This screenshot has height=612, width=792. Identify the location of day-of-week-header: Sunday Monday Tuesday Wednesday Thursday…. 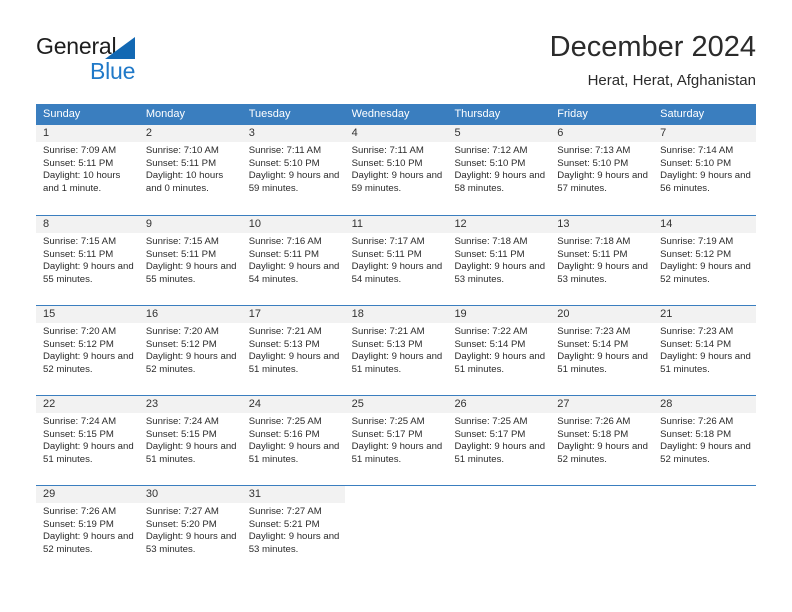
(396, 114).